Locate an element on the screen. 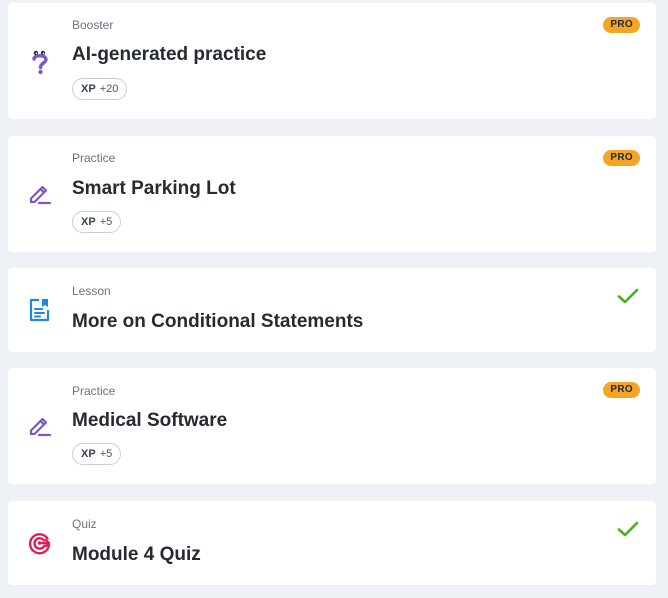  list-item-more-on-conditional-statements: Lesson More on Conditional Statements is located at coordinates (332, 310).